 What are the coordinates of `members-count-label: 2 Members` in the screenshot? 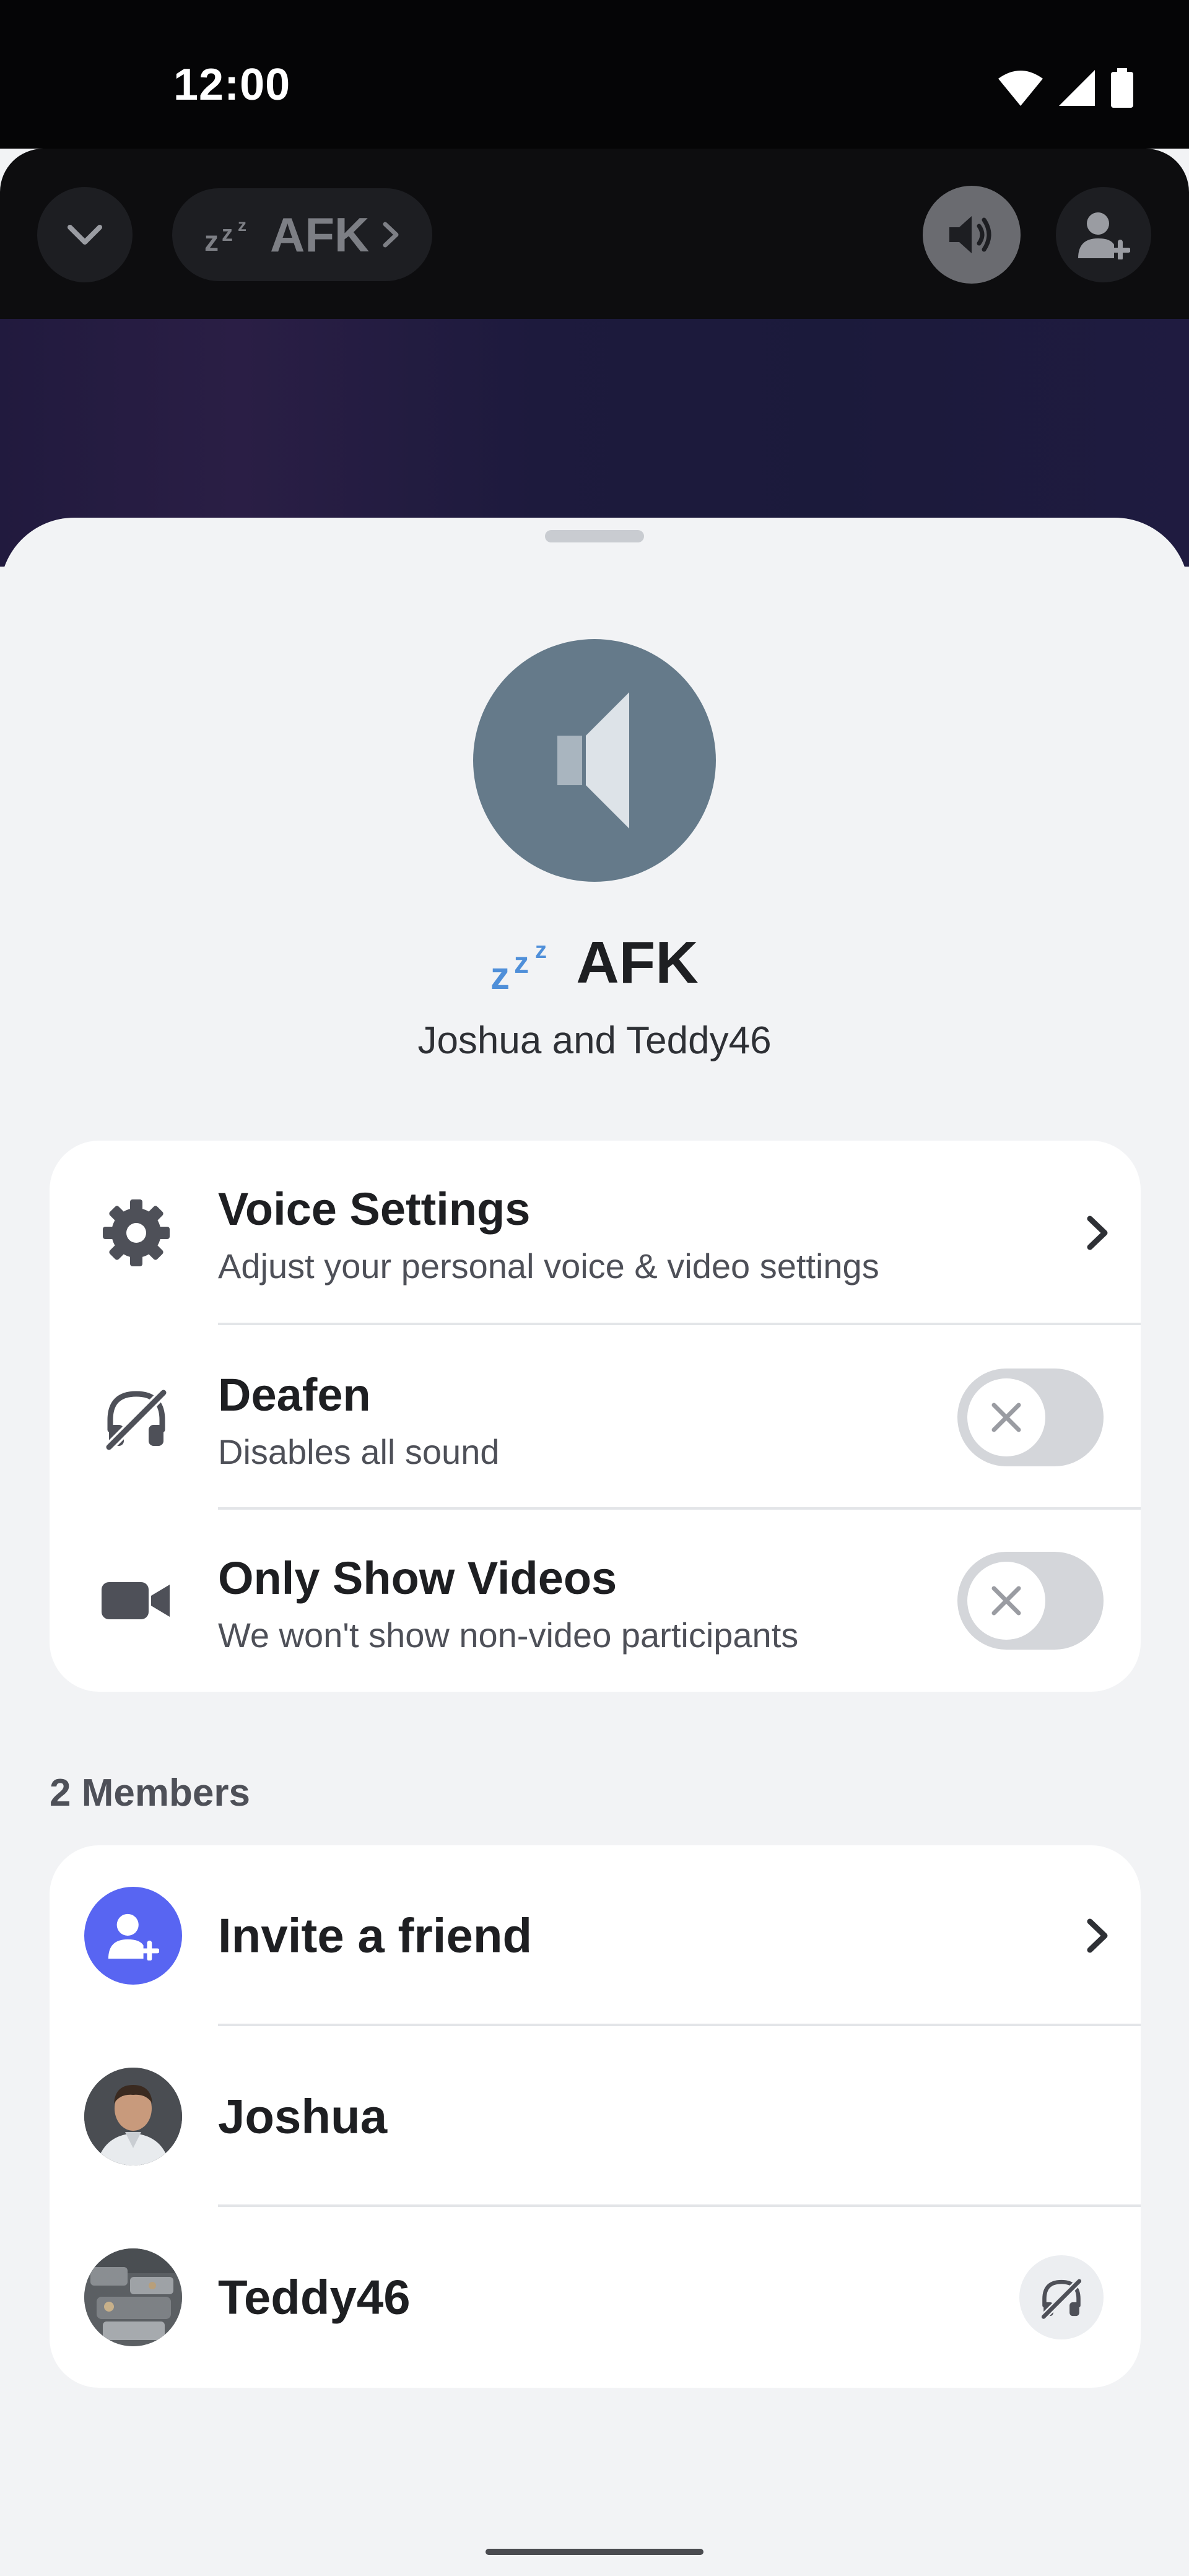 It's located at (150, 1793).